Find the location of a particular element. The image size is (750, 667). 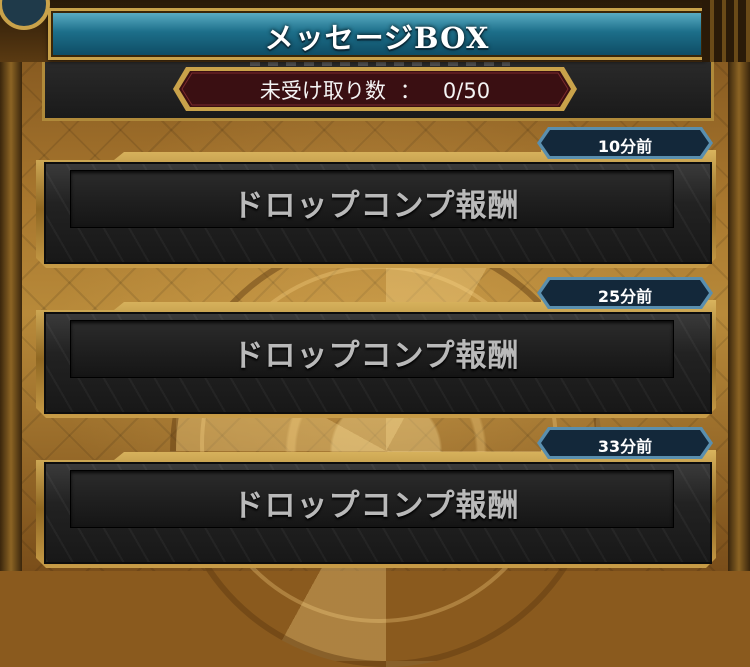

message-time: 25分前 is located at coordinates (625, 296).